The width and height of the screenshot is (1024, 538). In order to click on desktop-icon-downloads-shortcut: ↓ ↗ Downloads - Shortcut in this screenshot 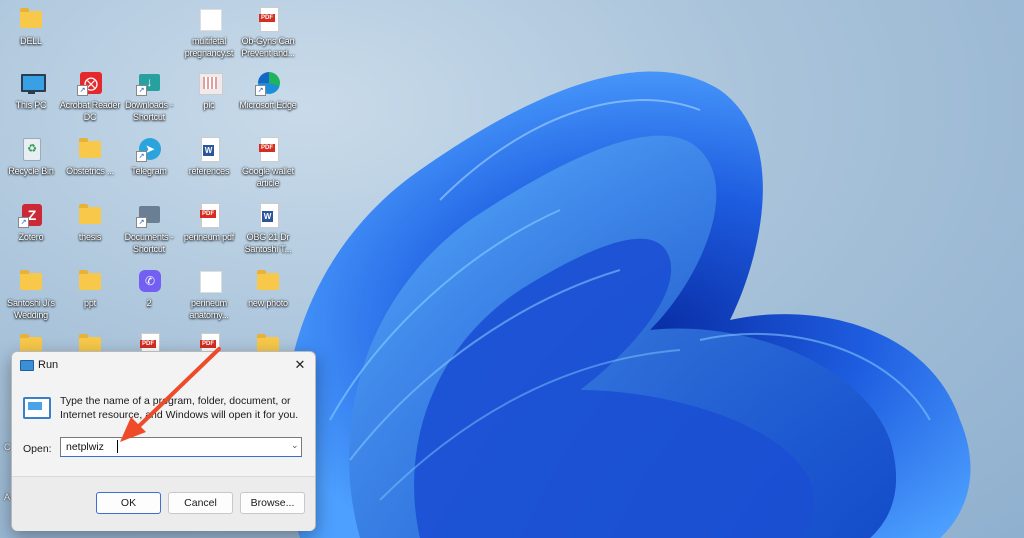, I will do `click(149, 96)`.